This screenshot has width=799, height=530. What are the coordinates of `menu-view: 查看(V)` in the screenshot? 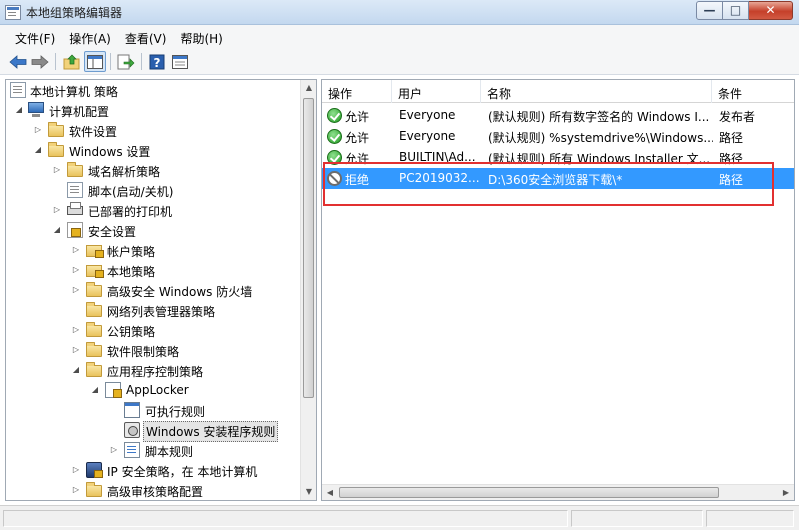 It's located at (146, 37).